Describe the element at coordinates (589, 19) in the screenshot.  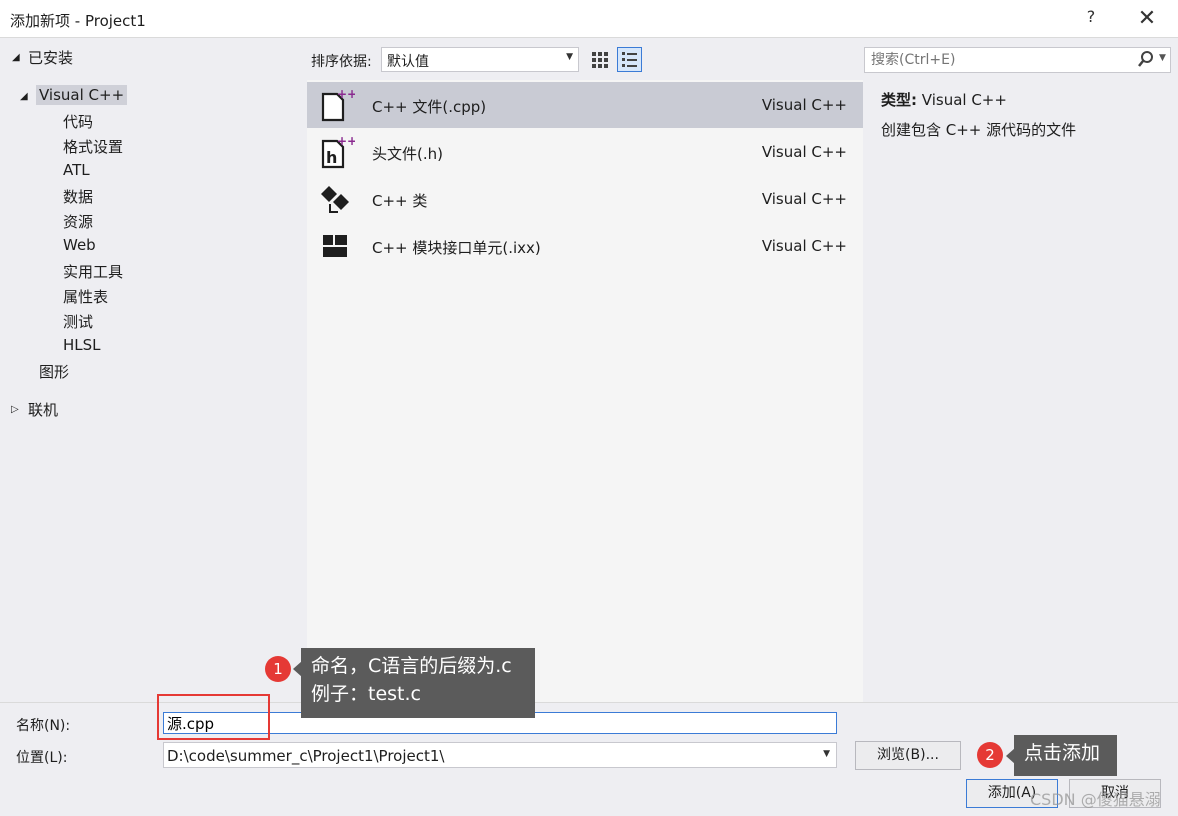
I see `title-bar: 添加新项 - Project1 ? ✕` at that location.